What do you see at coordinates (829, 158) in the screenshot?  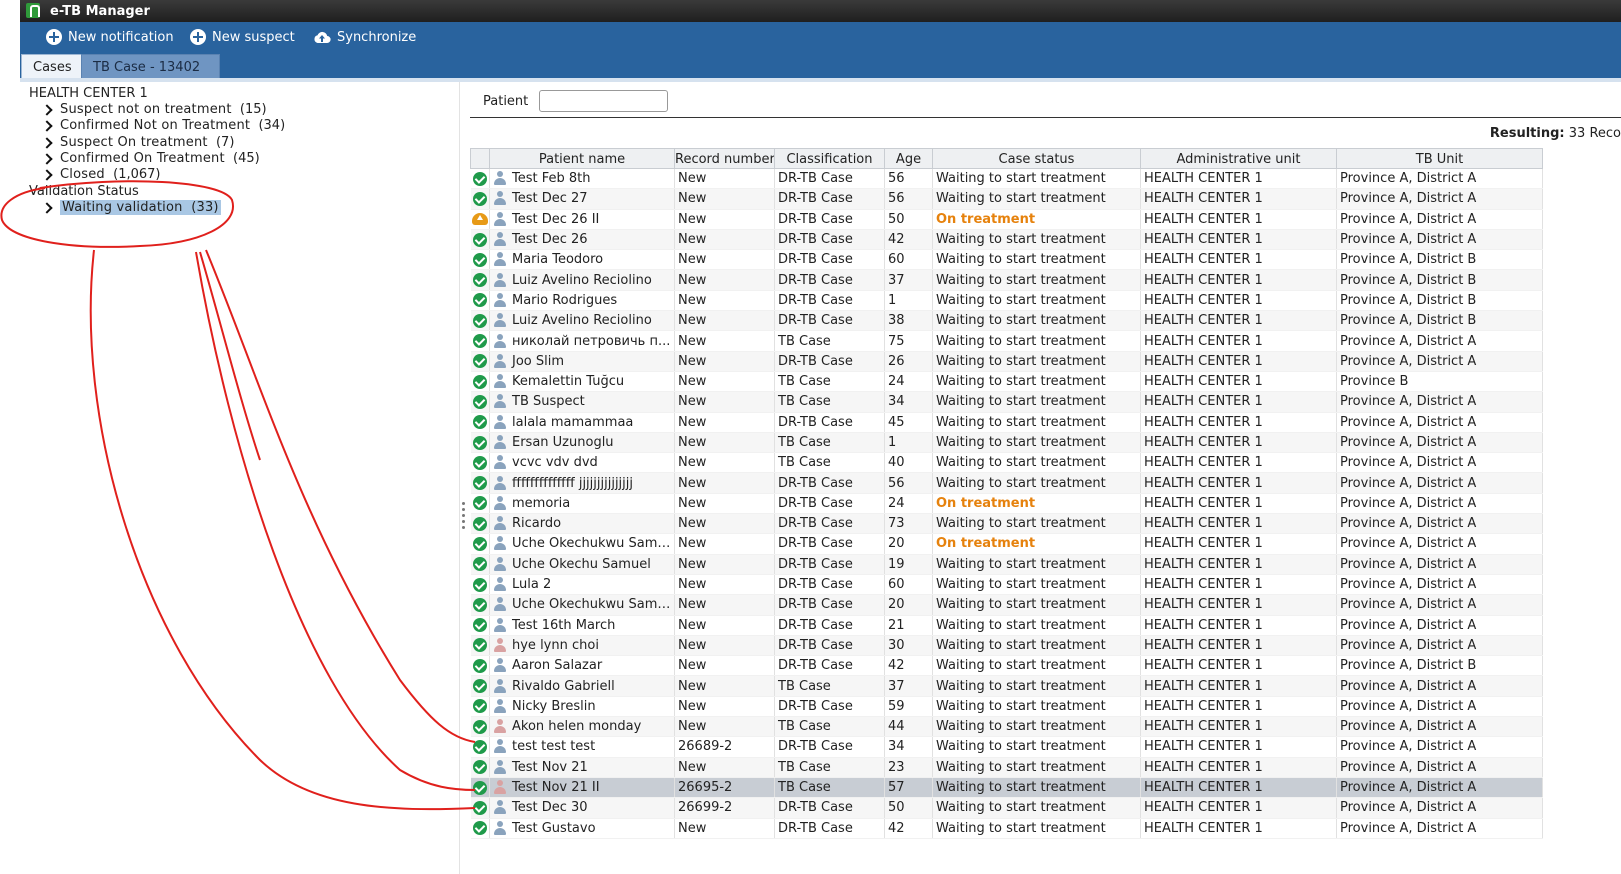 I see `column-header-classification: Classification` at bounding box center [829, 158].